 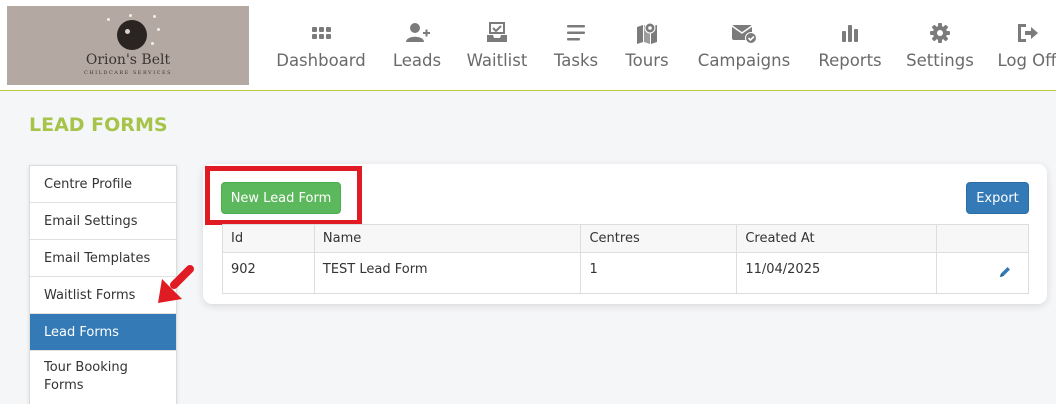 I want to click on nav-label: Settings, so click(x=940, y=60).